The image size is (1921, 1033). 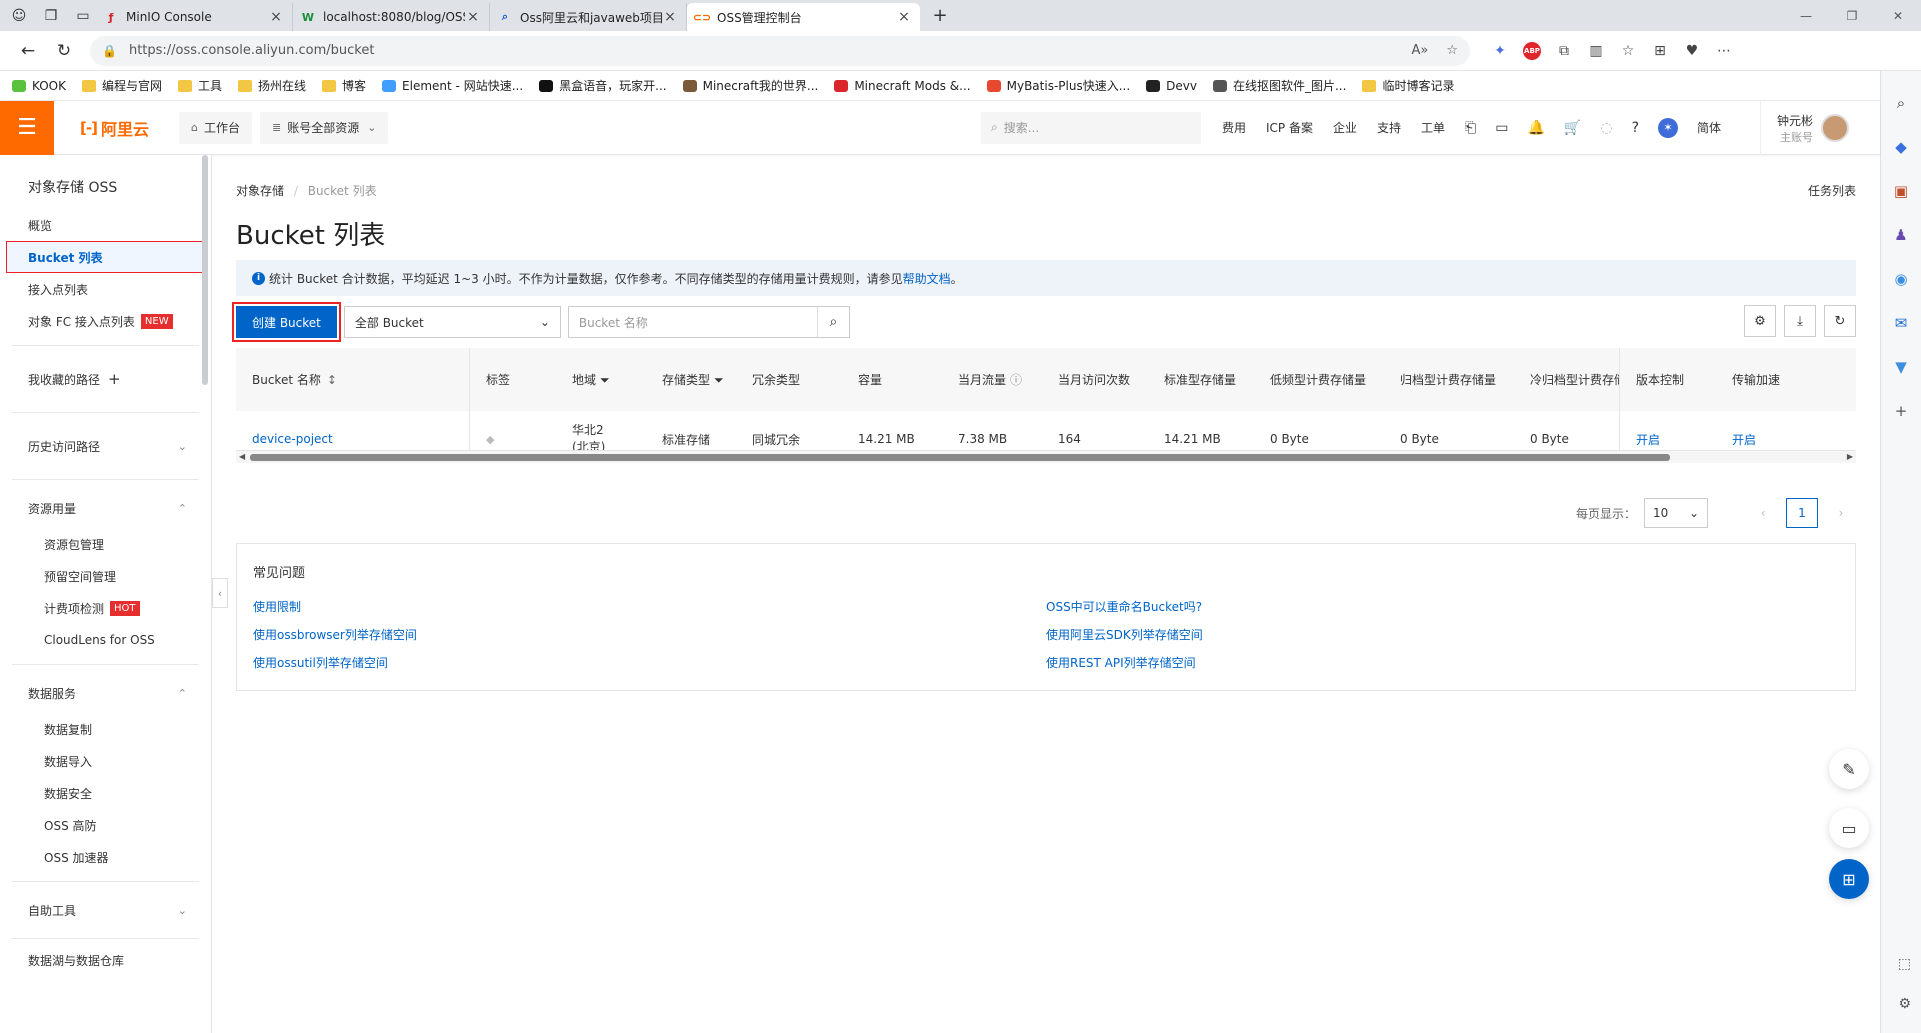 What do you see at coordinates (1470, 128) in the screenshot?
I see `cloud-shell-icon: ⎗` at bounding box center [1470, 128].